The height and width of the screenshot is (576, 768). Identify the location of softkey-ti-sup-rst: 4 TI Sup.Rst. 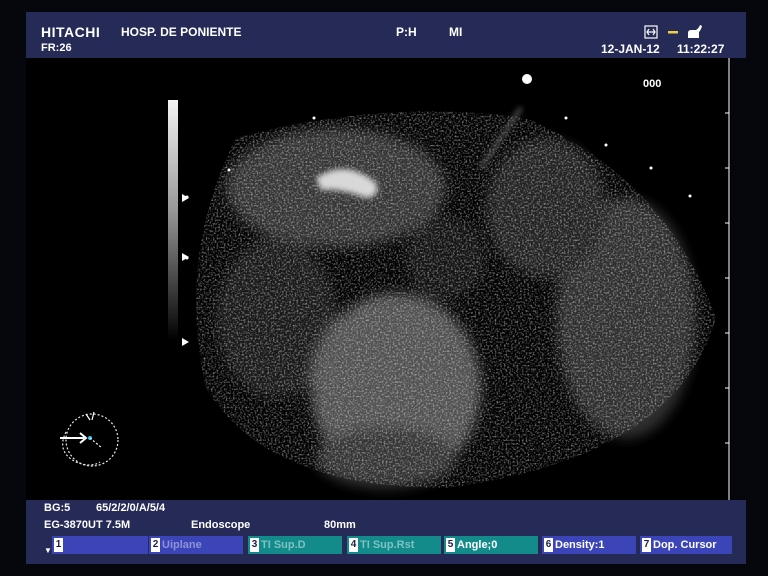
(394, 545).